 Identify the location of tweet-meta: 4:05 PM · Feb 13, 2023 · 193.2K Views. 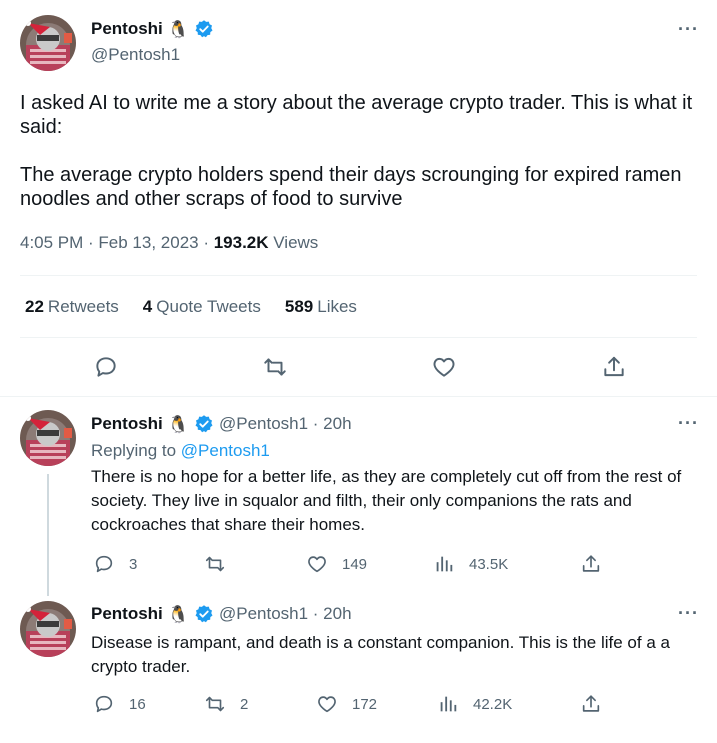
(169, 243).